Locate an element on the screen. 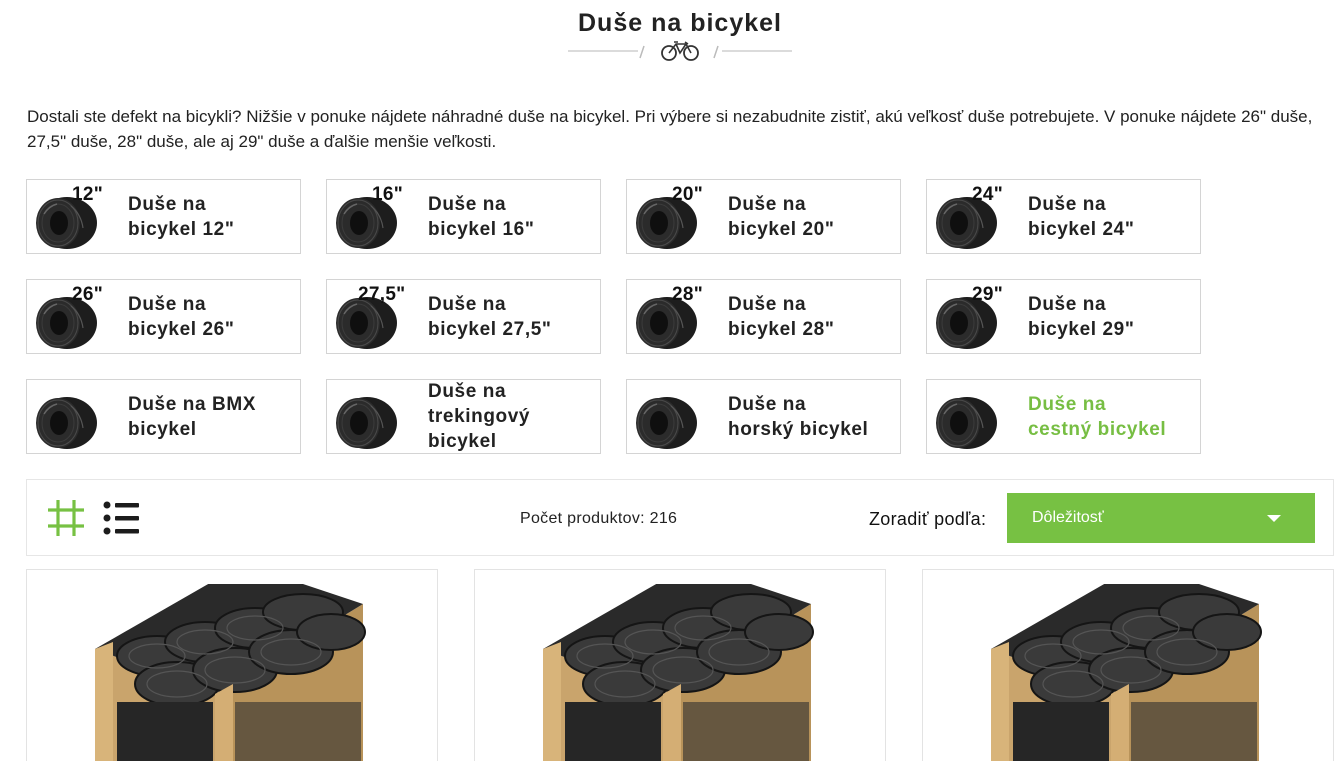  category-tile-27-5: 27,5" Duše na bicykel 27,5" is located at coordinates (463, 316).